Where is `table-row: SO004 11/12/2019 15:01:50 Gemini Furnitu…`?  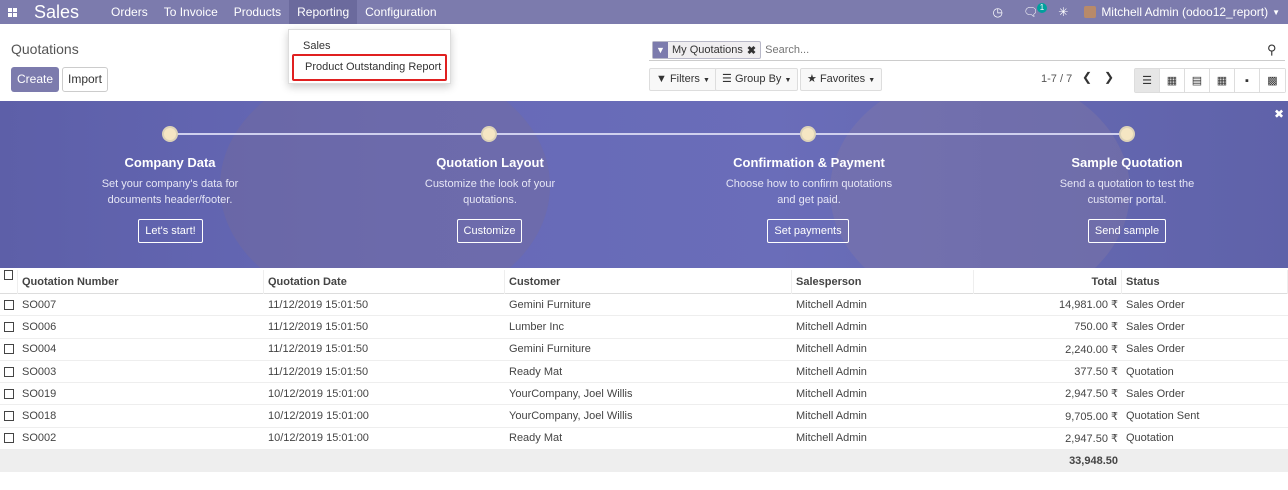
table-row: SO004 11/12/2019 15:01:50 Gemini Furnitu… is located at coordinates (644, 350).